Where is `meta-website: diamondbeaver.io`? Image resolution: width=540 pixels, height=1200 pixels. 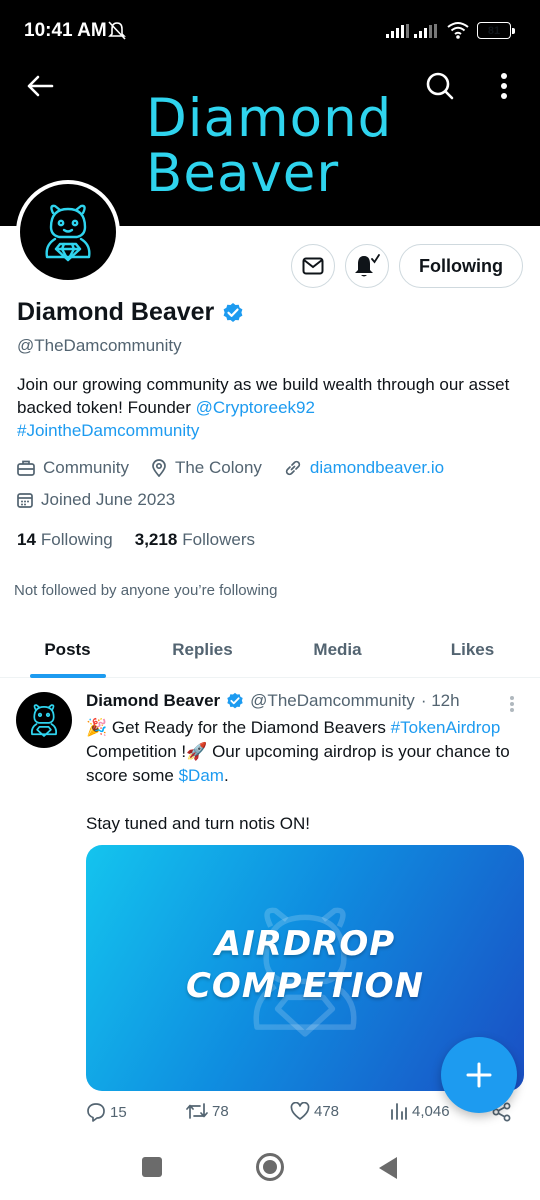
meta-website: diamondbeaver.io is located at coordinates (364, 468).